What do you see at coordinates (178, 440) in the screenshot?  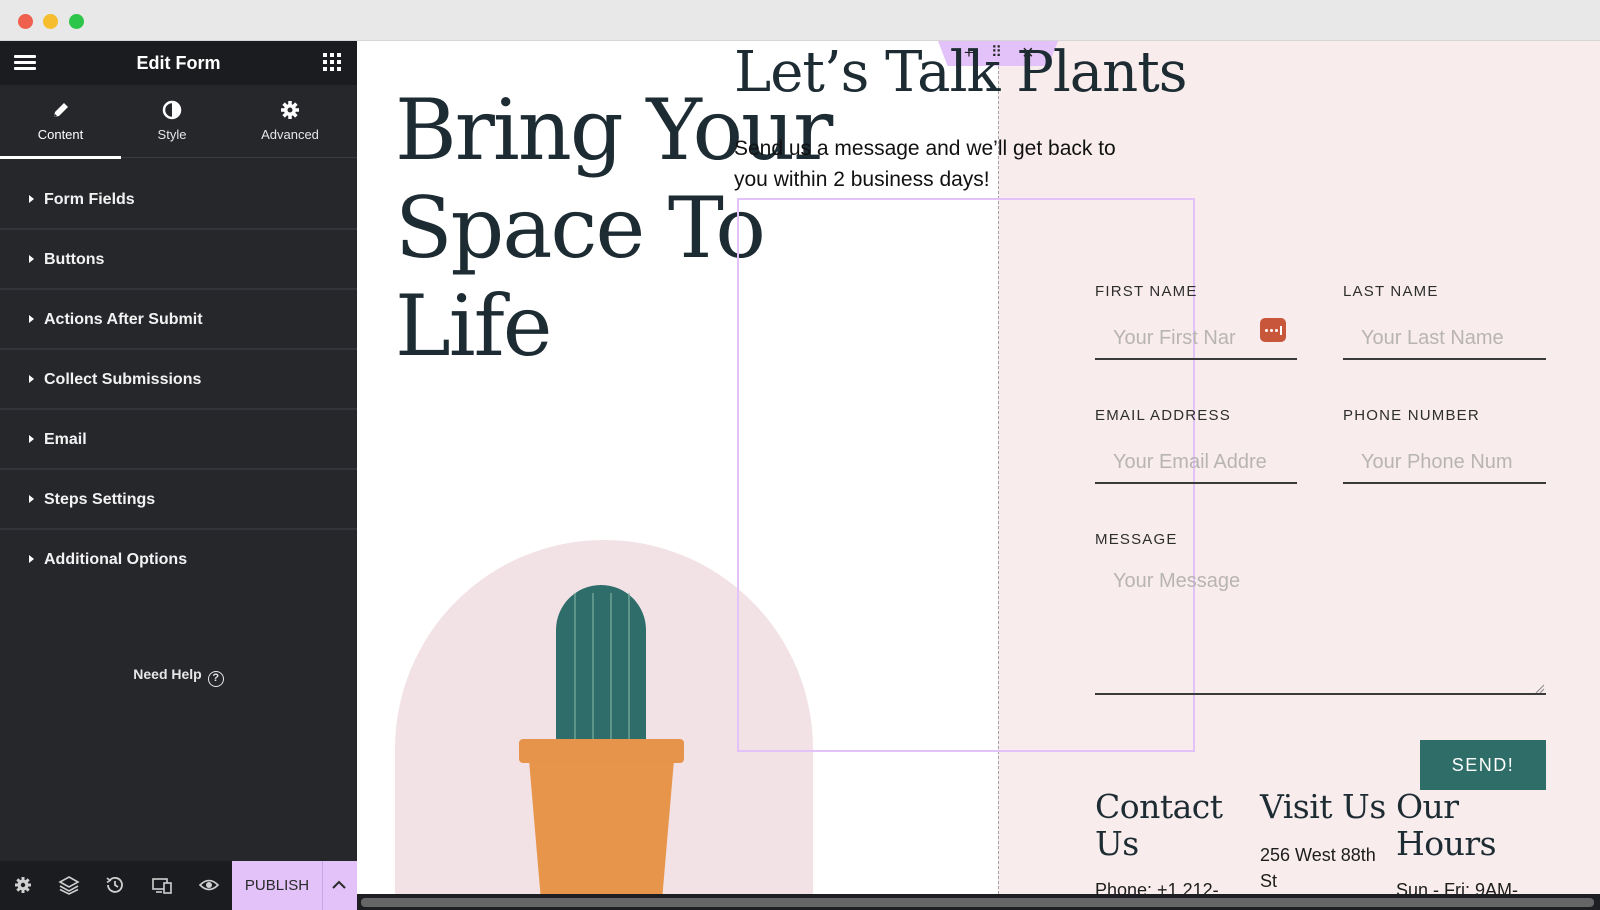 I see `section-email: Email` at bounding box center [178, 440].